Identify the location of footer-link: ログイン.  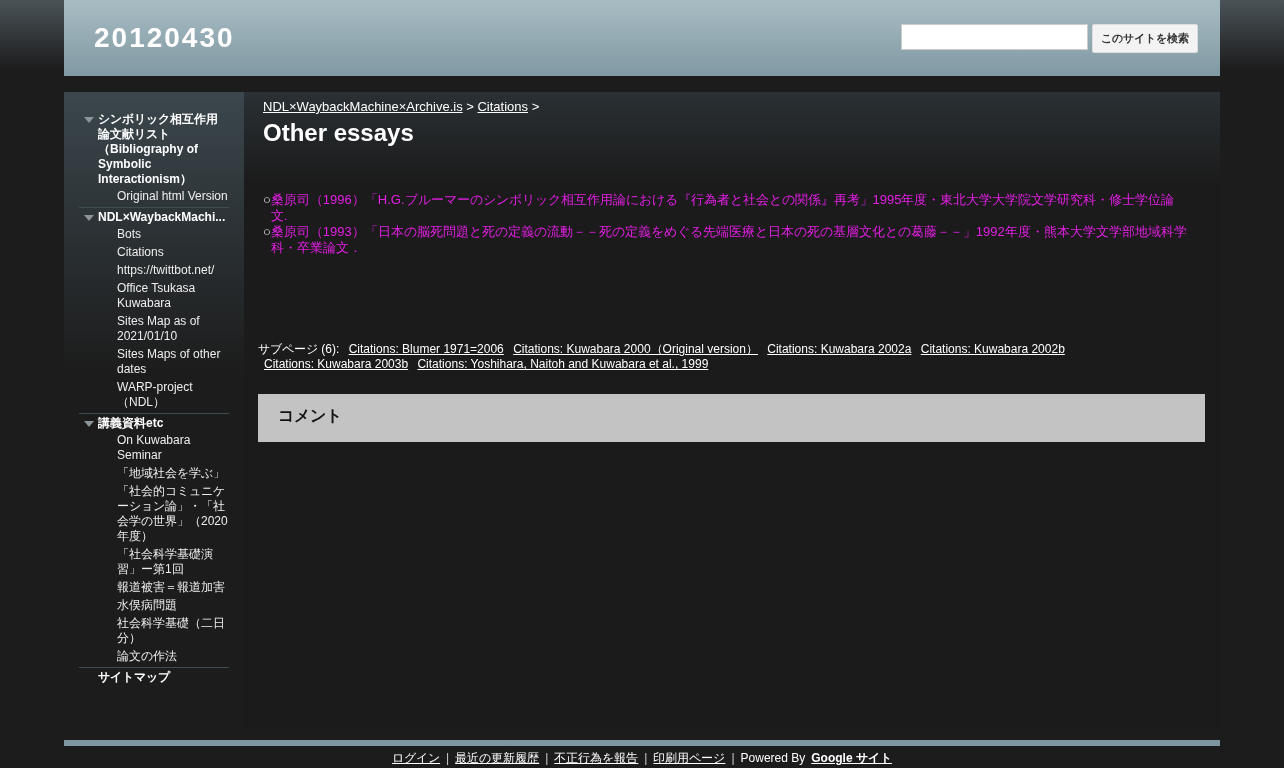
(416, 758).